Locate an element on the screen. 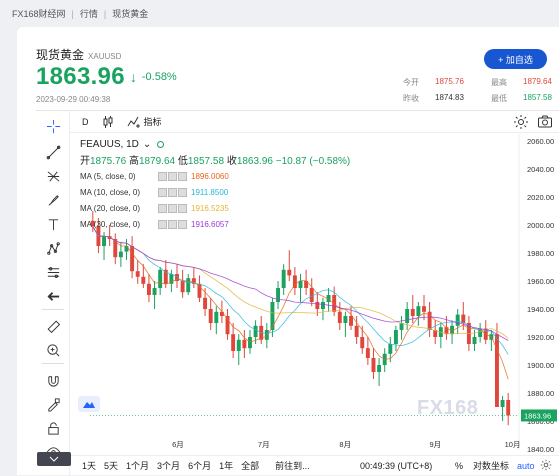  breadcrumb-market: 行情 is located at coordinates (89, 13).